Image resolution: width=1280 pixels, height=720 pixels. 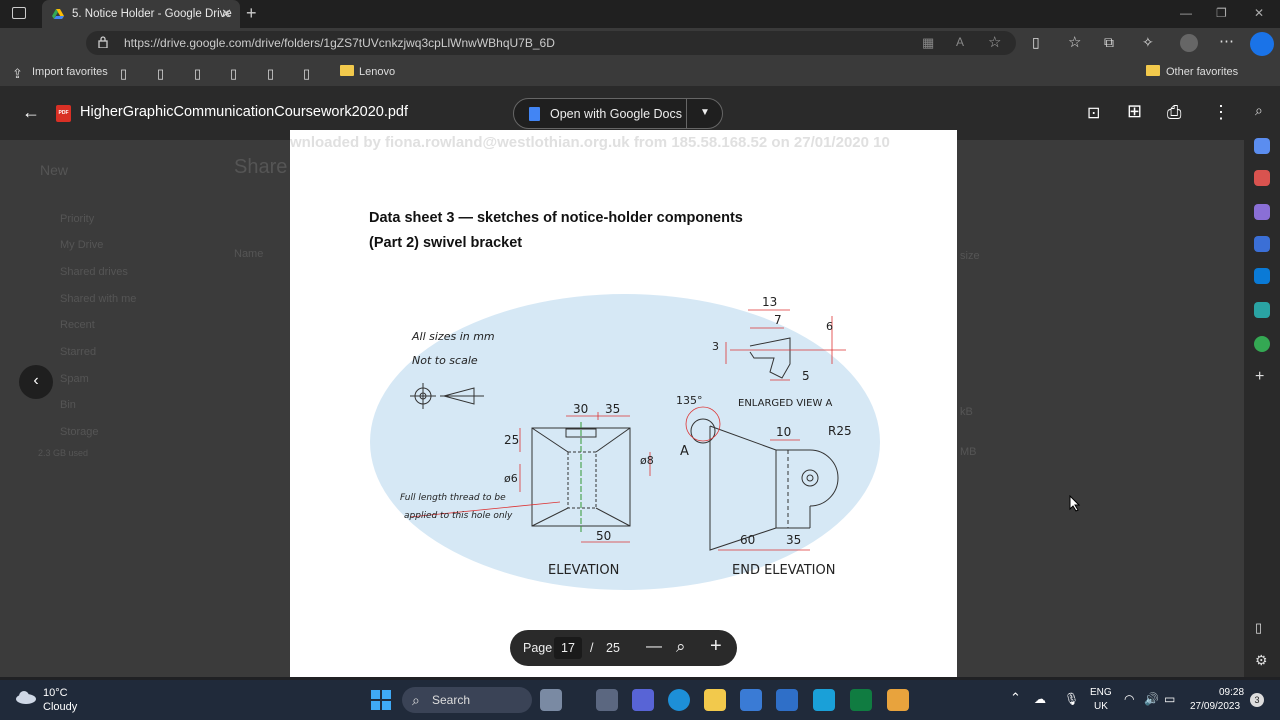 What do you see at coordinates (1262, 178) in the screenshot?
I see `tools-icon` at bounding box center [1262, 178].